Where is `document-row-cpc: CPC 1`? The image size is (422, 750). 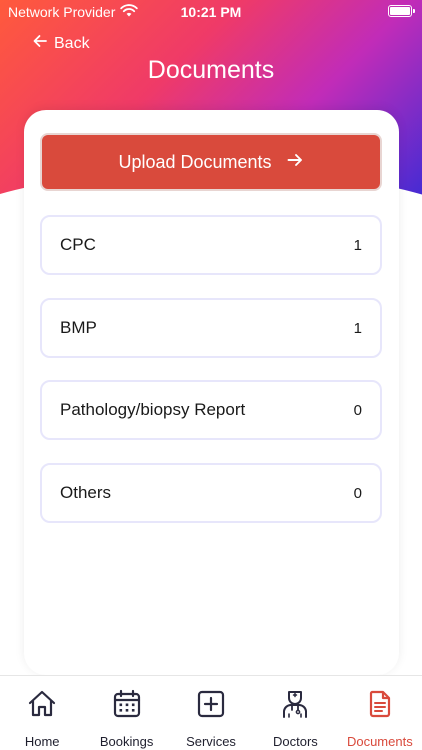 document-row-cpc: CPC 1 is located at coordinates (211, 245).